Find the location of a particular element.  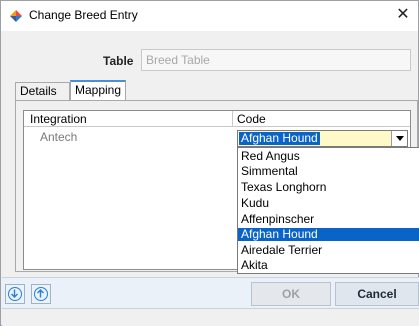

ok-button: OK is located at coordinates (291, 294).